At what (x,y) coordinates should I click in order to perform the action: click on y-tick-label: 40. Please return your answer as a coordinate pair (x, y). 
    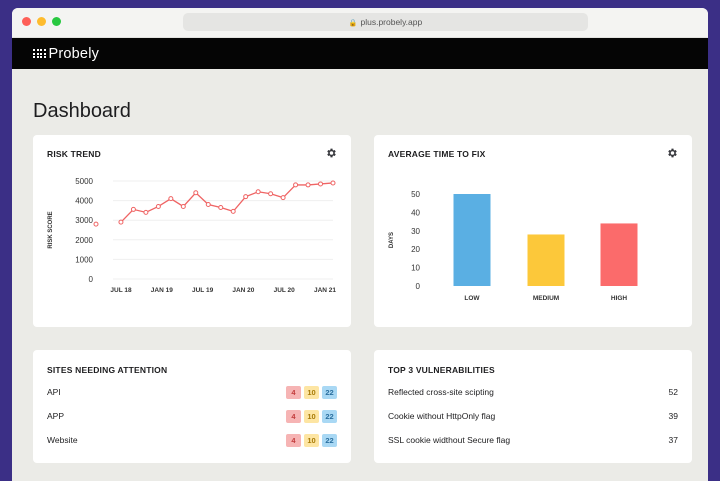
    Looking at the image, I should click on (415, 212).